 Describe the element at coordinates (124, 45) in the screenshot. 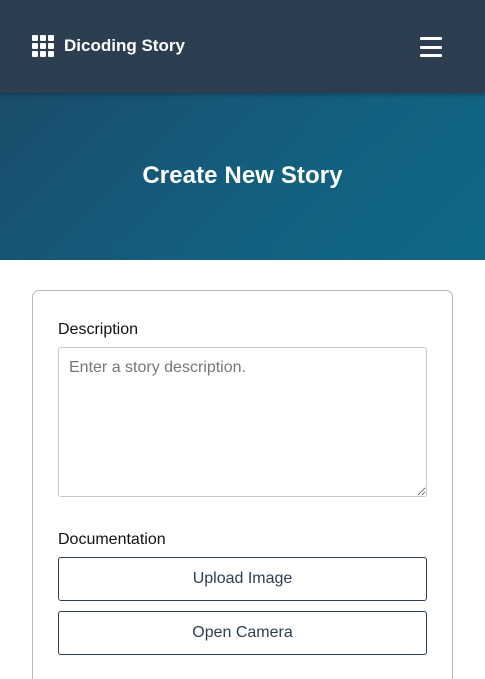

I see `brand-name: Dicoding Story` at that location.